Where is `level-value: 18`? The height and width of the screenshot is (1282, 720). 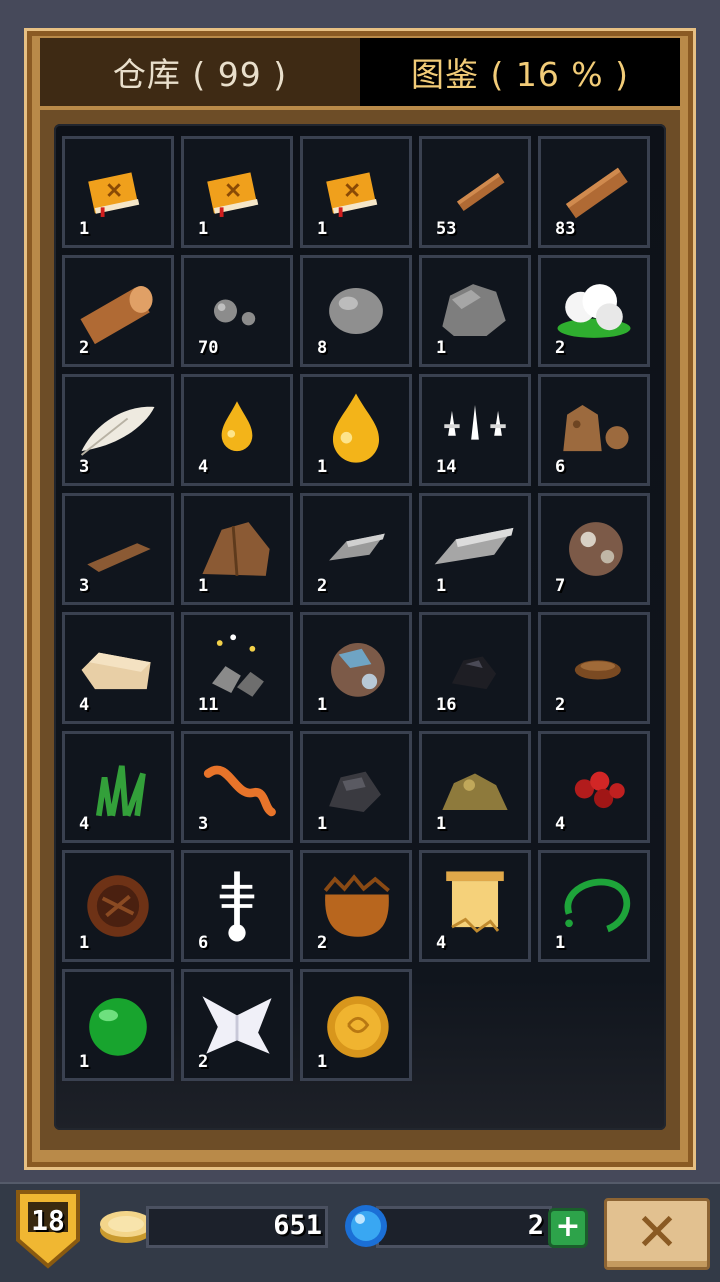 level-value: 18 is located at coordinates (48, 1220).